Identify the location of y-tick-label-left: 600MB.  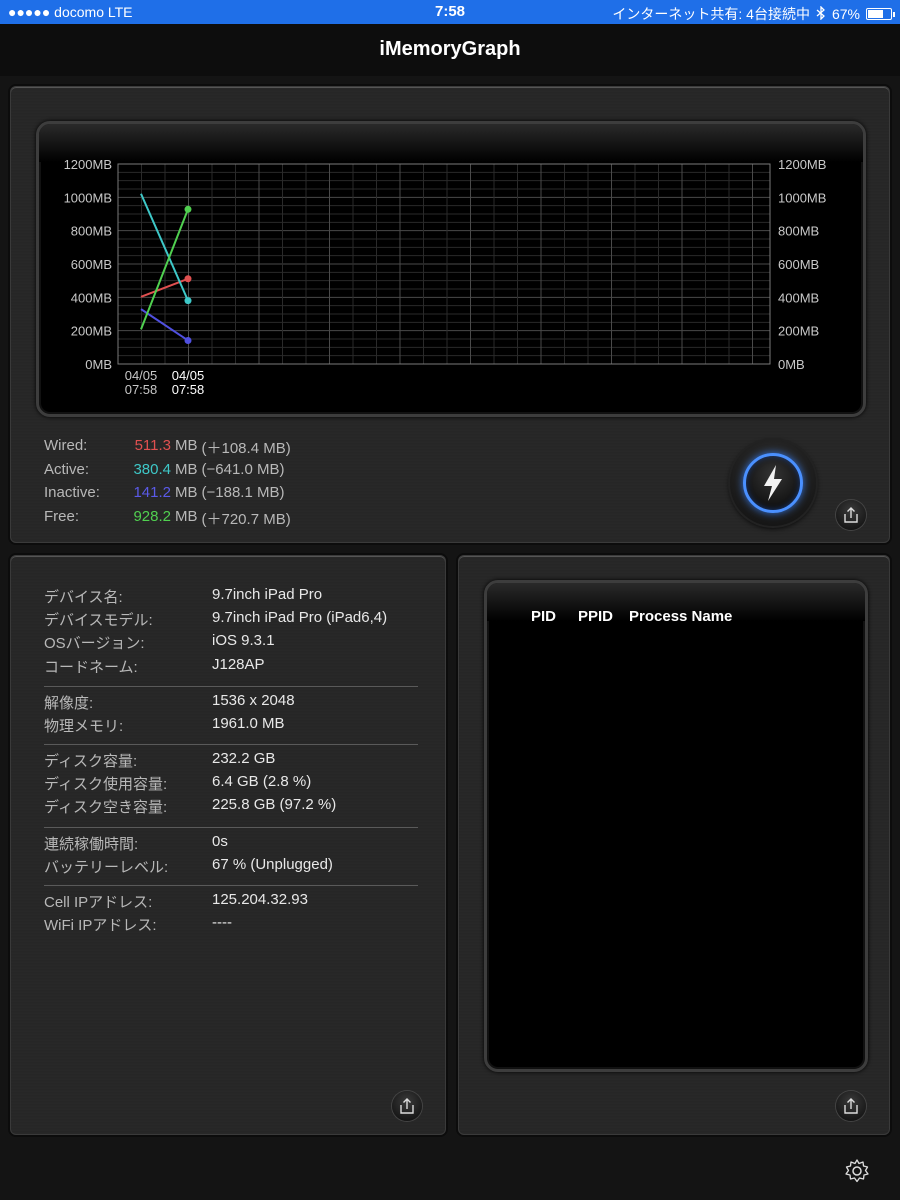
(91, 264).